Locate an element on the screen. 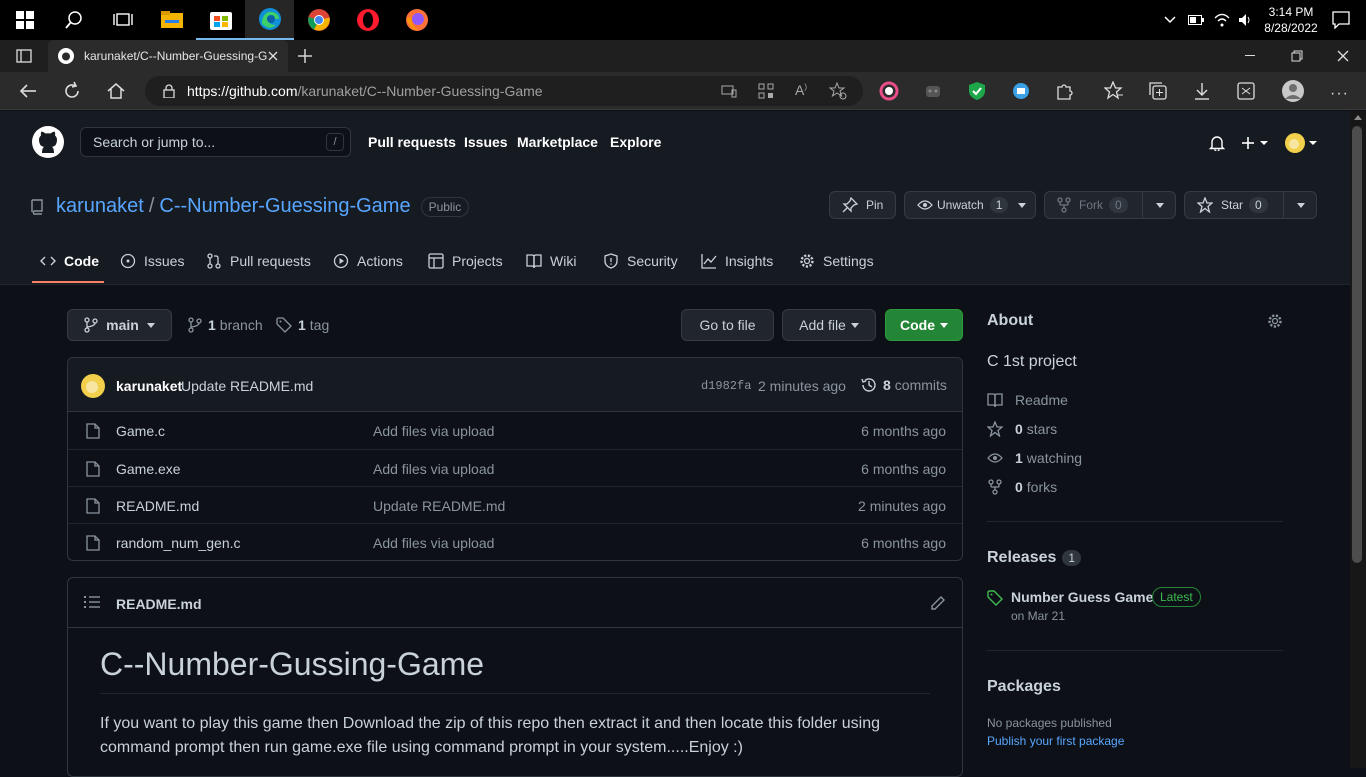 Image resolution: width=1366 pixels, height=777 pixels. commits-link: 8 commits is located at coordinates (904, 385).